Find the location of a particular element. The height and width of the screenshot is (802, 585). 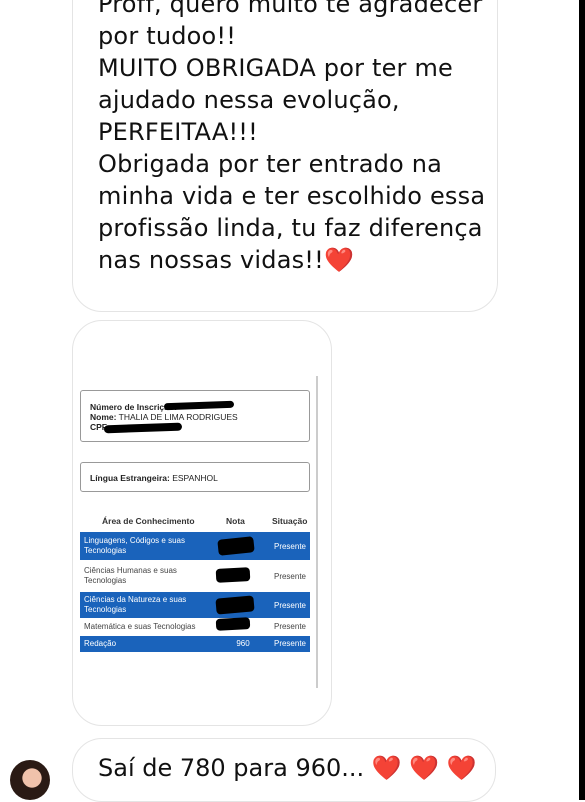

message-line: PERFEITAA!!! is located at coordinates (178, 132).